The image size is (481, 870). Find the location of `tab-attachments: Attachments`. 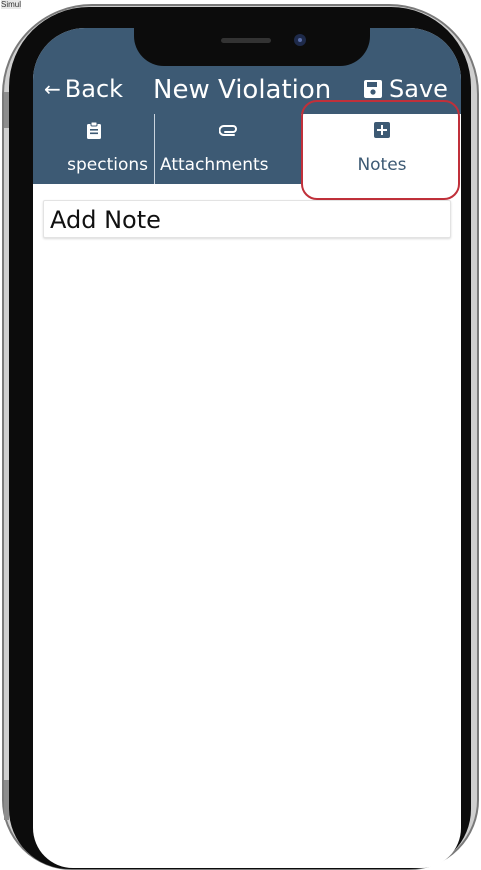

tab-attachments: Attachments is located at coordinates (229, 149).